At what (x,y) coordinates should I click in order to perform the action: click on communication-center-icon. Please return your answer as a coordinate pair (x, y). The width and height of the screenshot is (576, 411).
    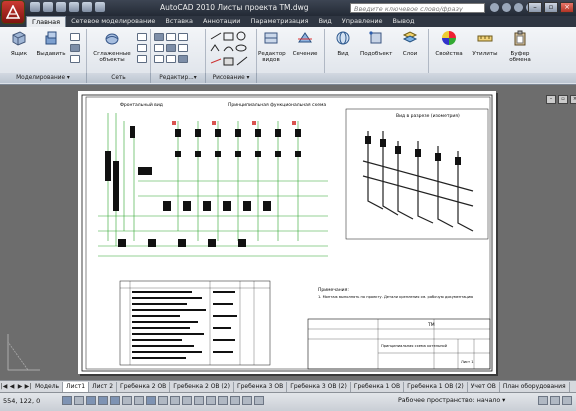
    Looking at the image, I should click on (506, 7).